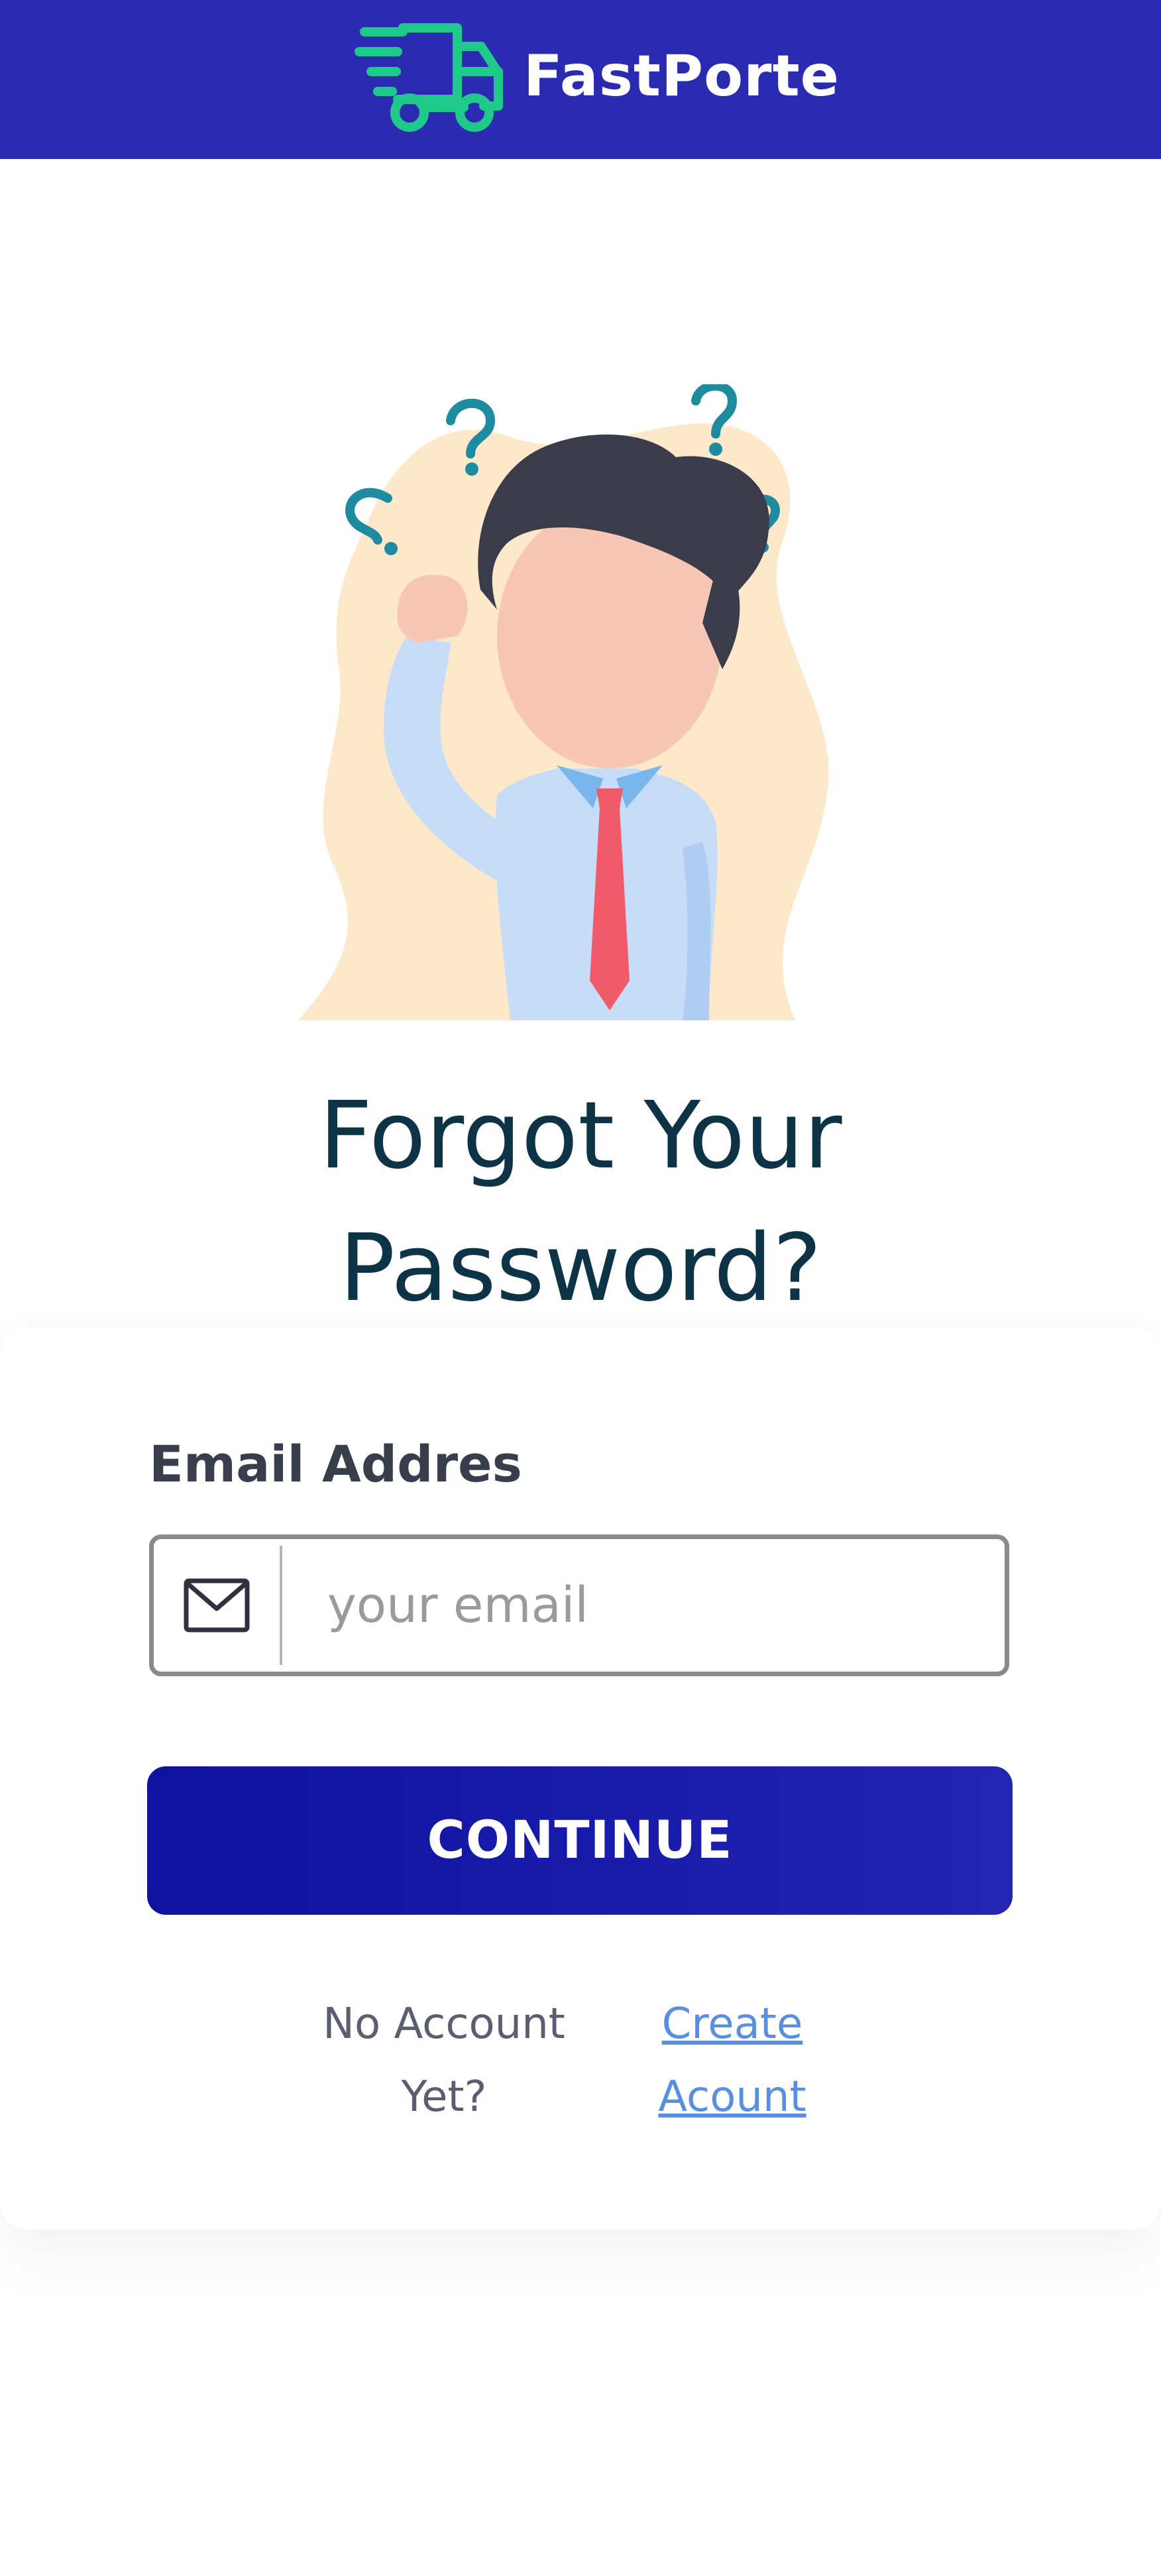  I want to click on create-account-line1: Create, so click(732, 2024).